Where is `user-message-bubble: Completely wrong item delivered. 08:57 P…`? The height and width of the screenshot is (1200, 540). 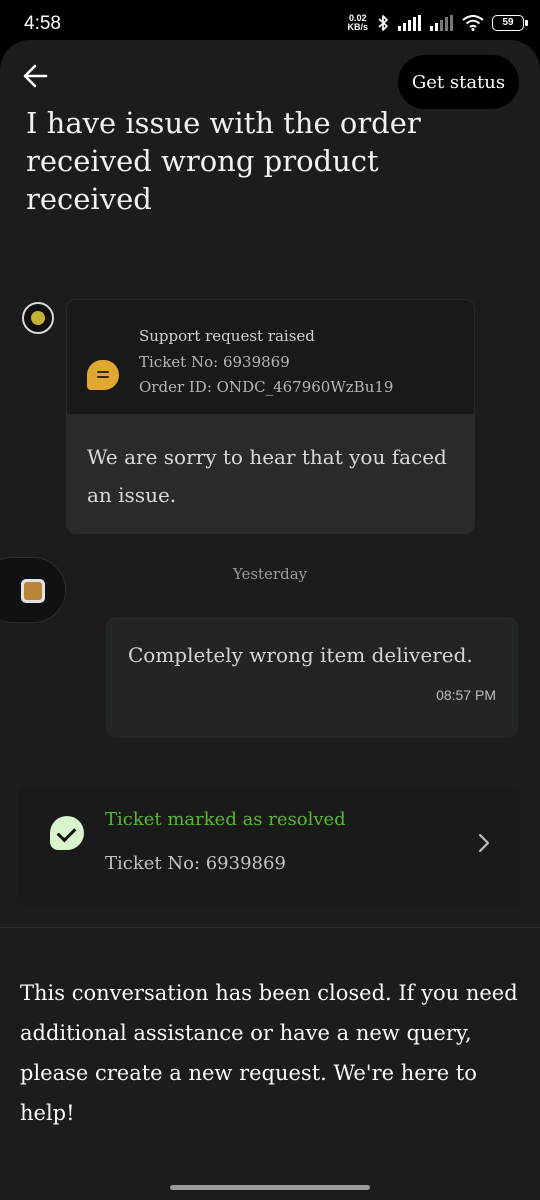
user-message-bubble: Completely wrong item delivered. 08:57 P… is located at coordinates (312, 677).